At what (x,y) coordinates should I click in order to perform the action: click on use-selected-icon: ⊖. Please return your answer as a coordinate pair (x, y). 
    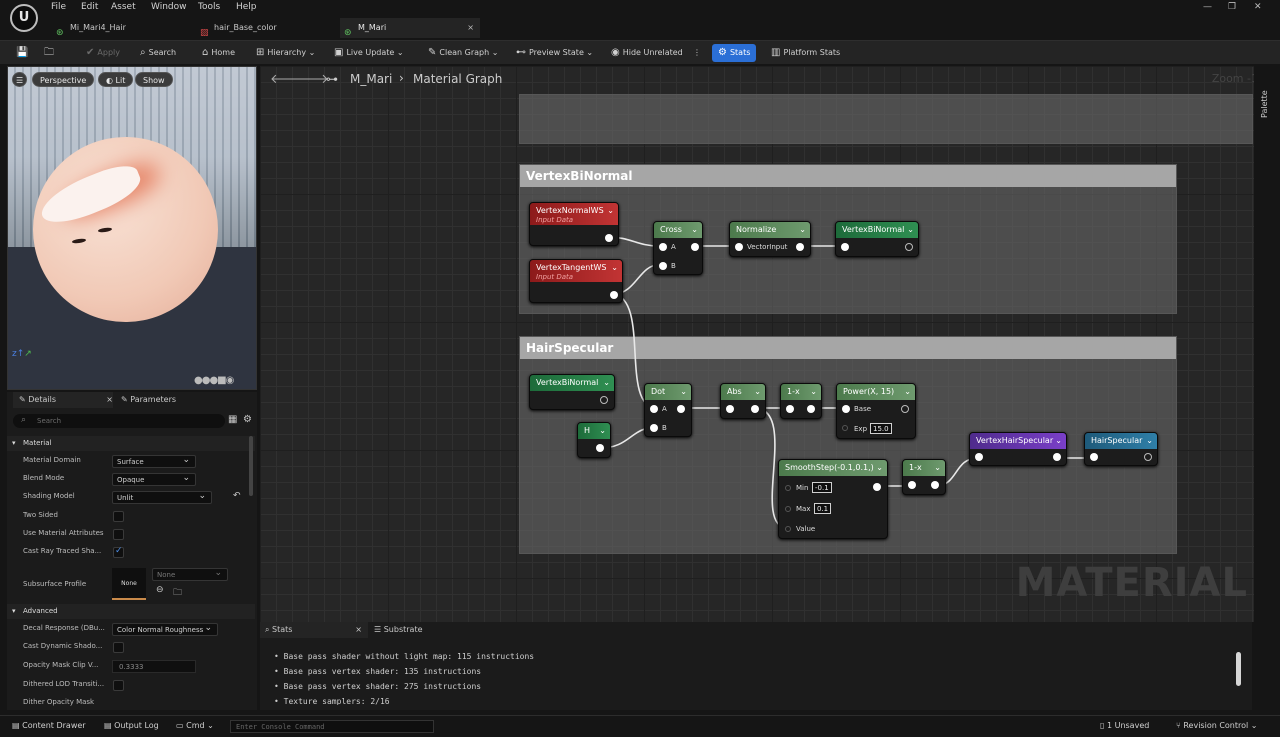
    Looking at the image, I should click on (160, 590).